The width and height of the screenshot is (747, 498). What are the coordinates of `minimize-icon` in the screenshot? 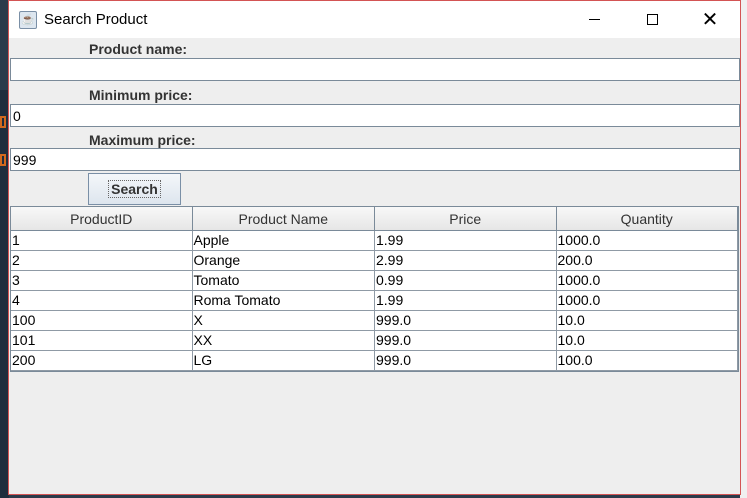 It's located at (594, 19).